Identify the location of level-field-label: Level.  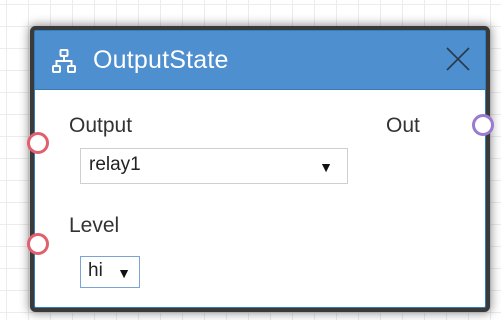
(94, 225).